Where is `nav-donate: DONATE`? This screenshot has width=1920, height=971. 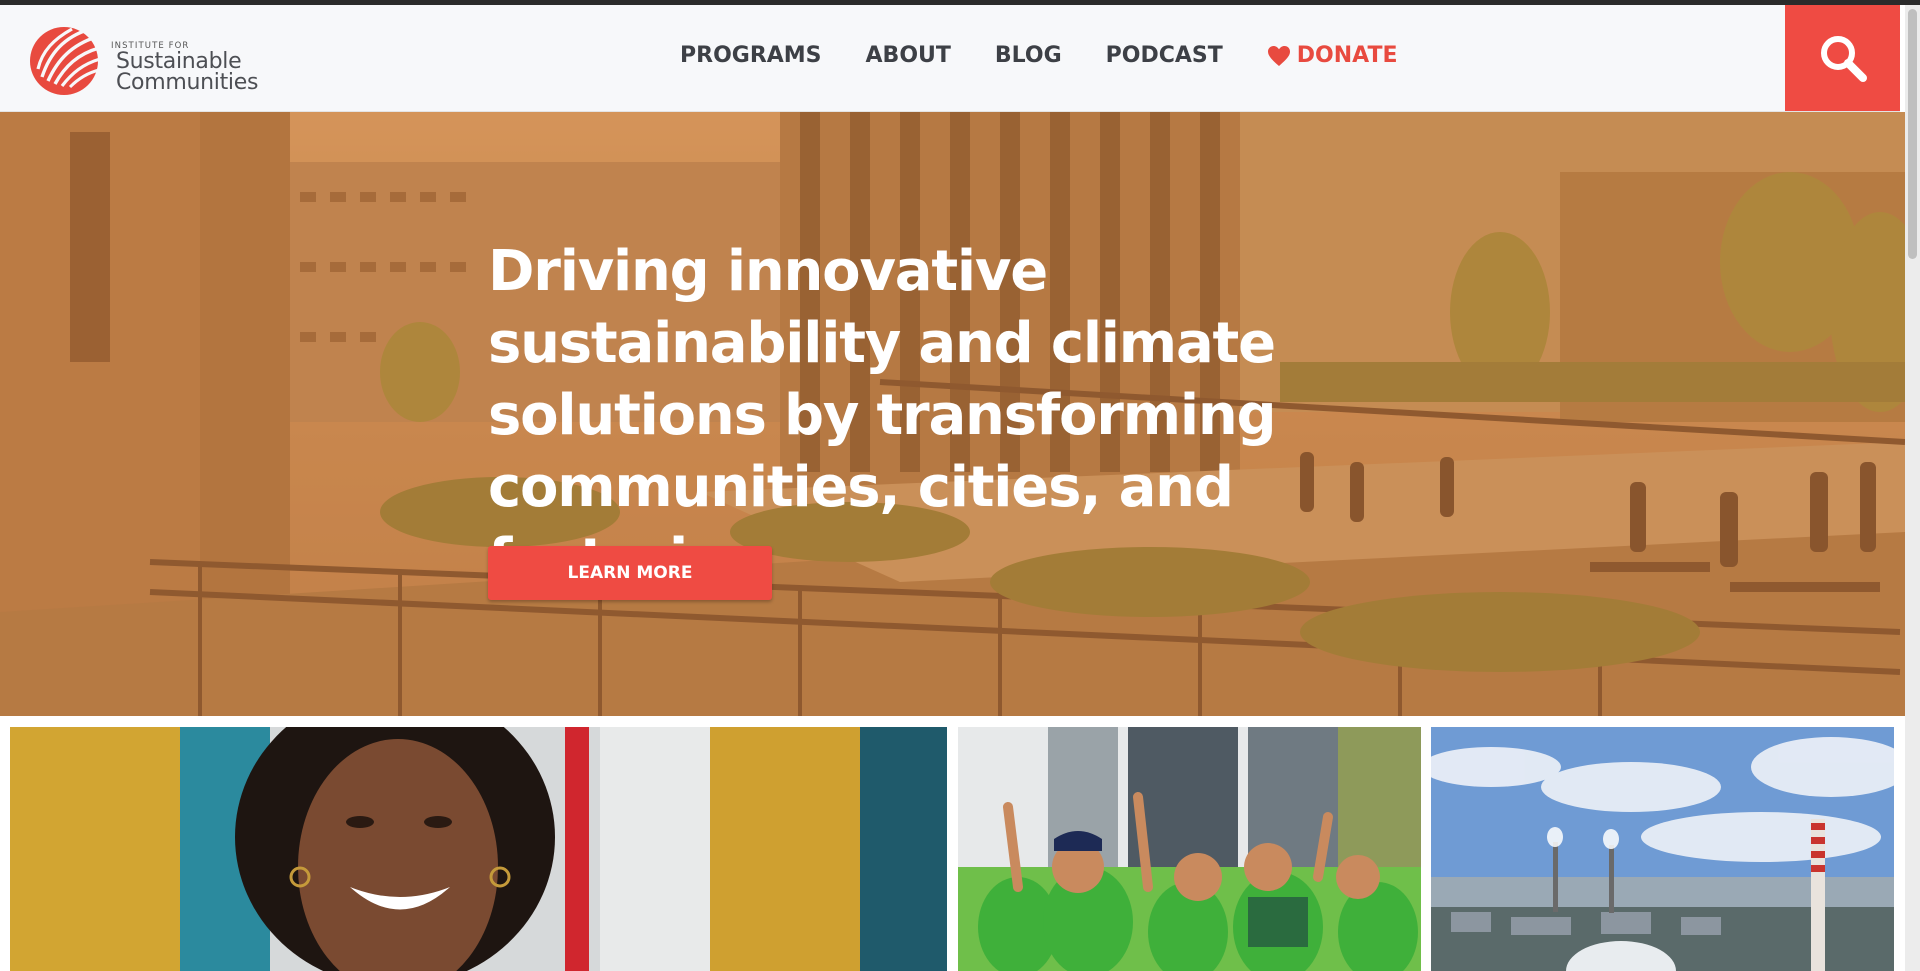
nav-donate: DONATE is located at coordinates (1332, 55).